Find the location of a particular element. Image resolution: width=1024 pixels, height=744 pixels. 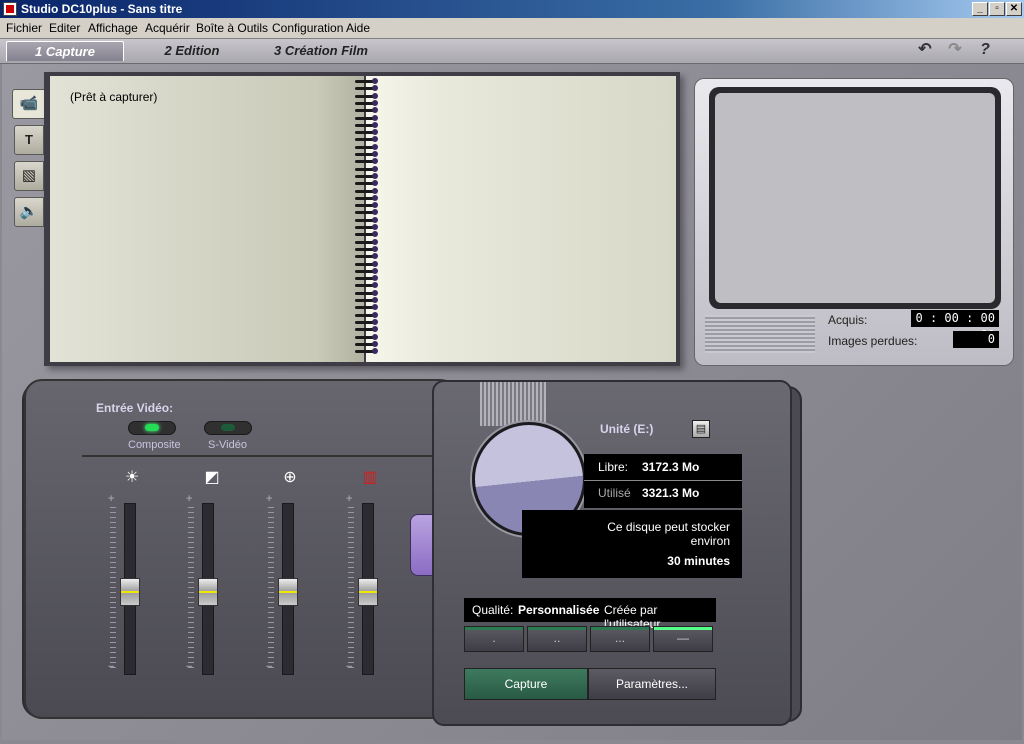

tab-creation-film: 3 Création Film is located at coordinates (321, 51).